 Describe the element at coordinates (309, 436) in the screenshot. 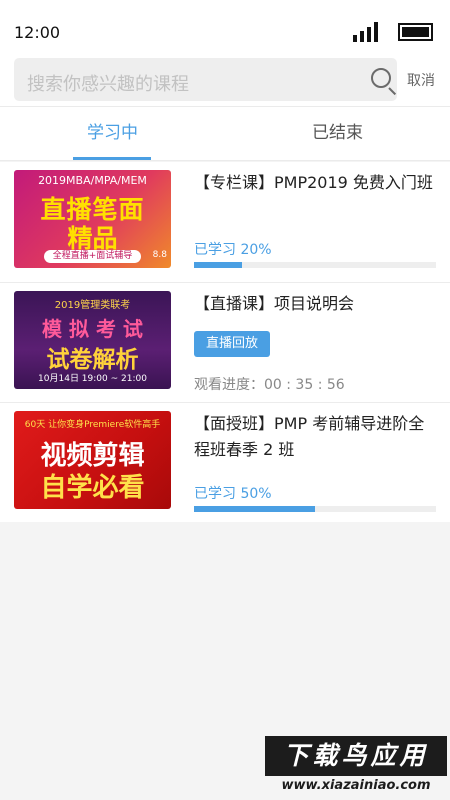

I see `course-title: 【面授班】PMP 考前辅导进阶全程班春季 2 班` at that location.